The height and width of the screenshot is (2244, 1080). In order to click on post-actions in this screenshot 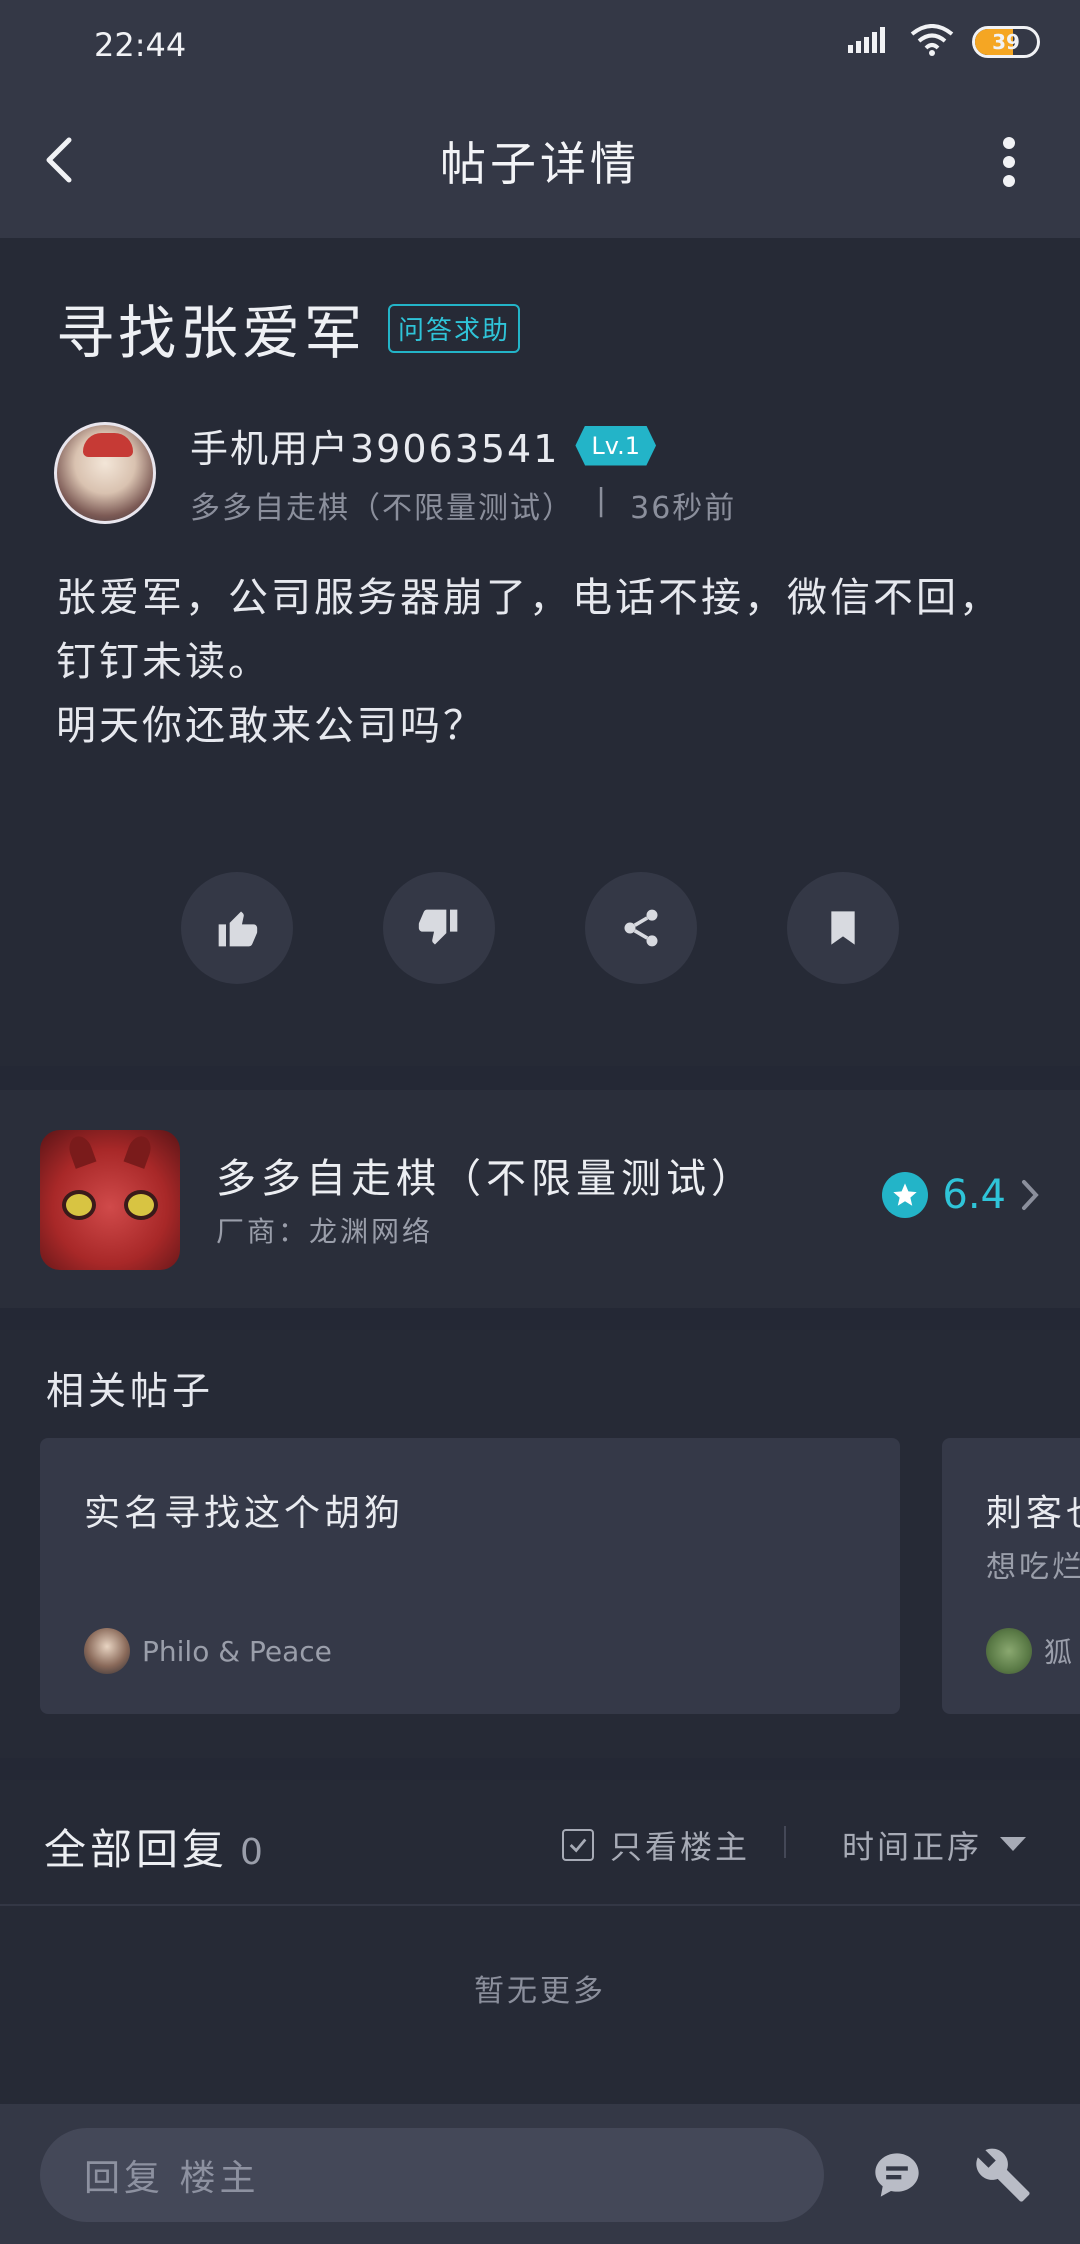, I will do `click(540, 928)`.